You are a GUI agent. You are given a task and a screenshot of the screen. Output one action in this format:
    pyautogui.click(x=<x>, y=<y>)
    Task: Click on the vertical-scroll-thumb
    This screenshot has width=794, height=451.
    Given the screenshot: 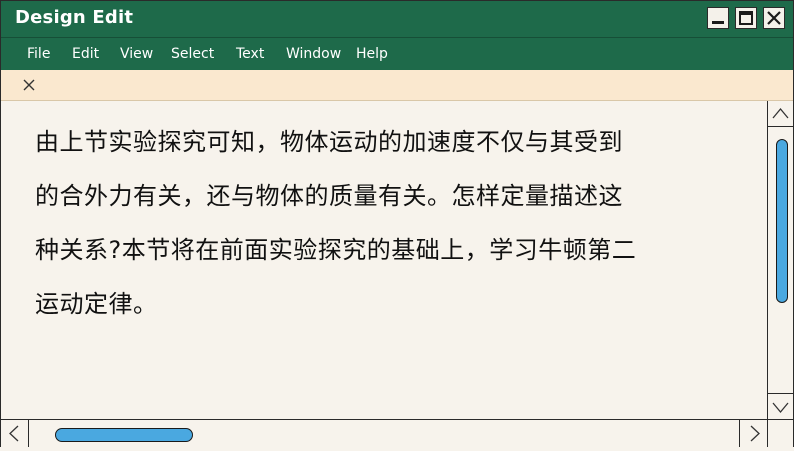 What is the action you would take?
    pyautogui.click(x=782, y=221)
    